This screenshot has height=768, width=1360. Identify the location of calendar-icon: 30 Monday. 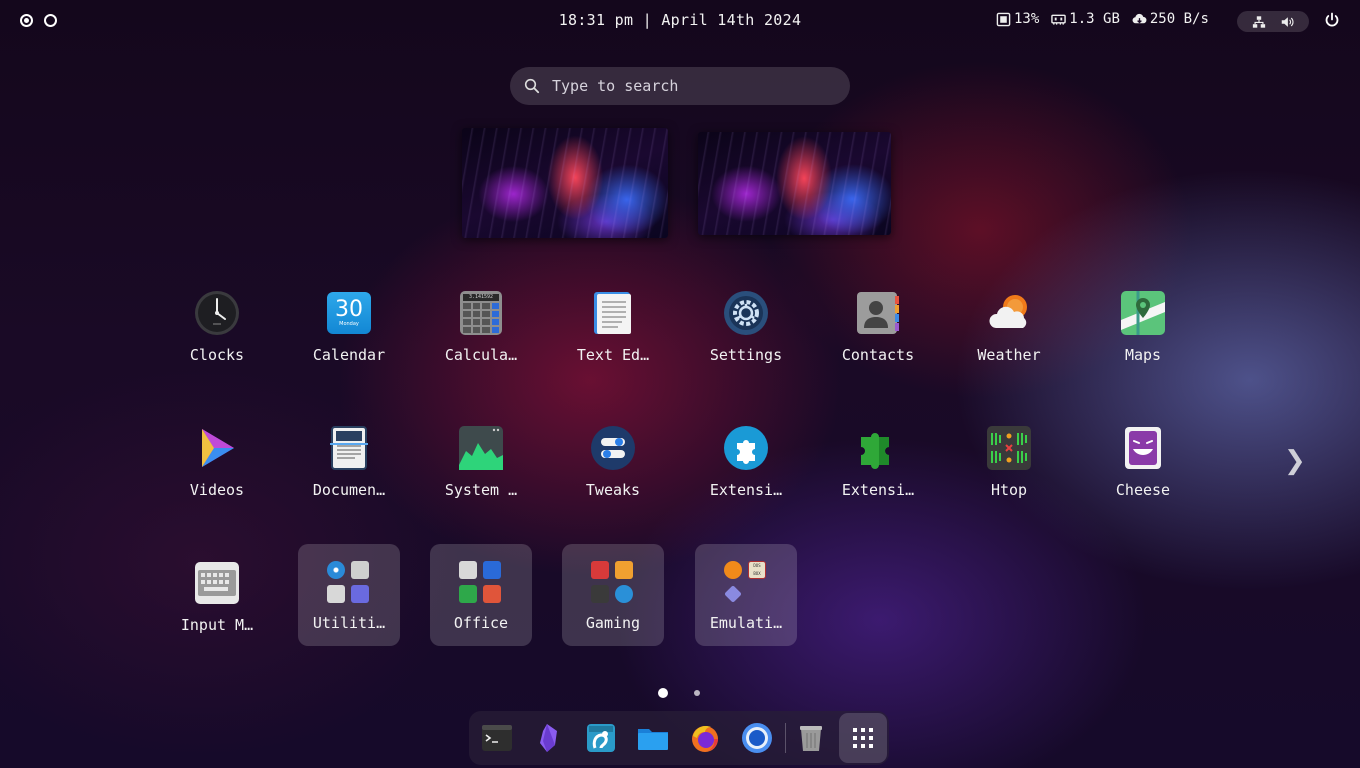
(349, 313).